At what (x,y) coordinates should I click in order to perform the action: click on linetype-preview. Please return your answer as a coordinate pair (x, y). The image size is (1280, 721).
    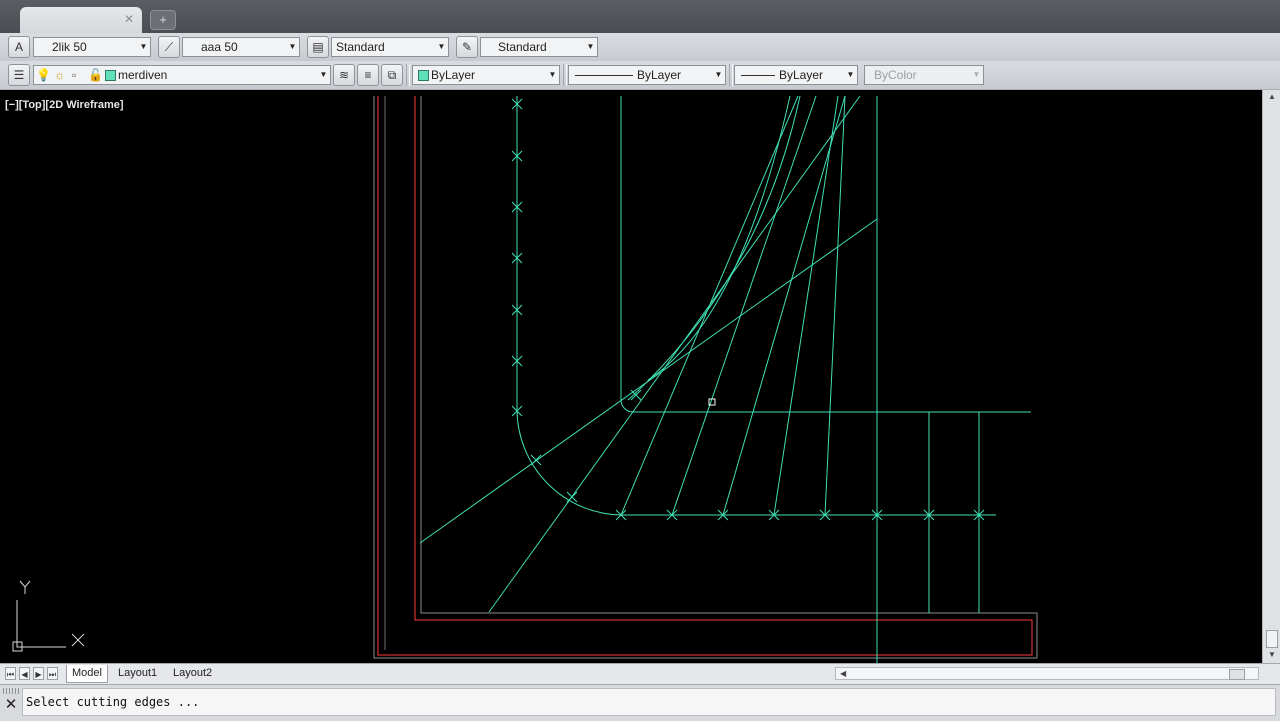
    Looking at the image, I should click on (604, 75).